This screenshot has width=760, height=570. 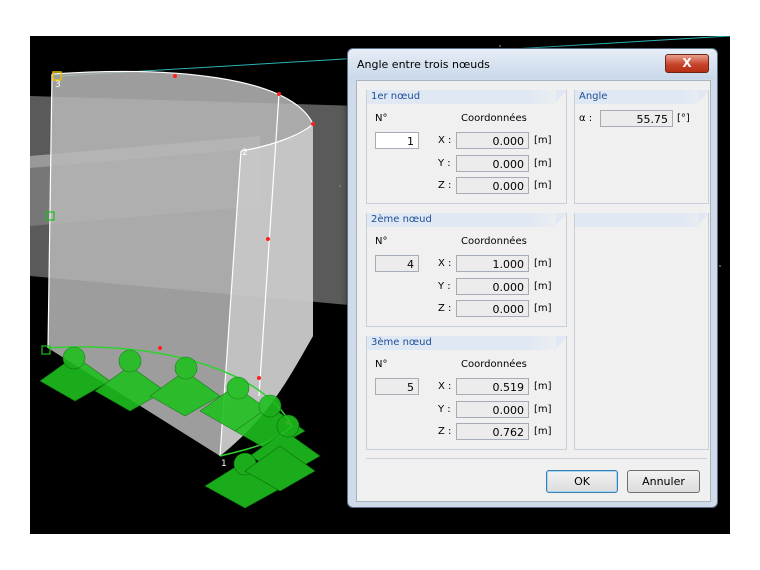 What do you see at coordinates (543, 185) in the screenshot?
I see `node1-z-unit: [m]` at bounding box center [543, 185].